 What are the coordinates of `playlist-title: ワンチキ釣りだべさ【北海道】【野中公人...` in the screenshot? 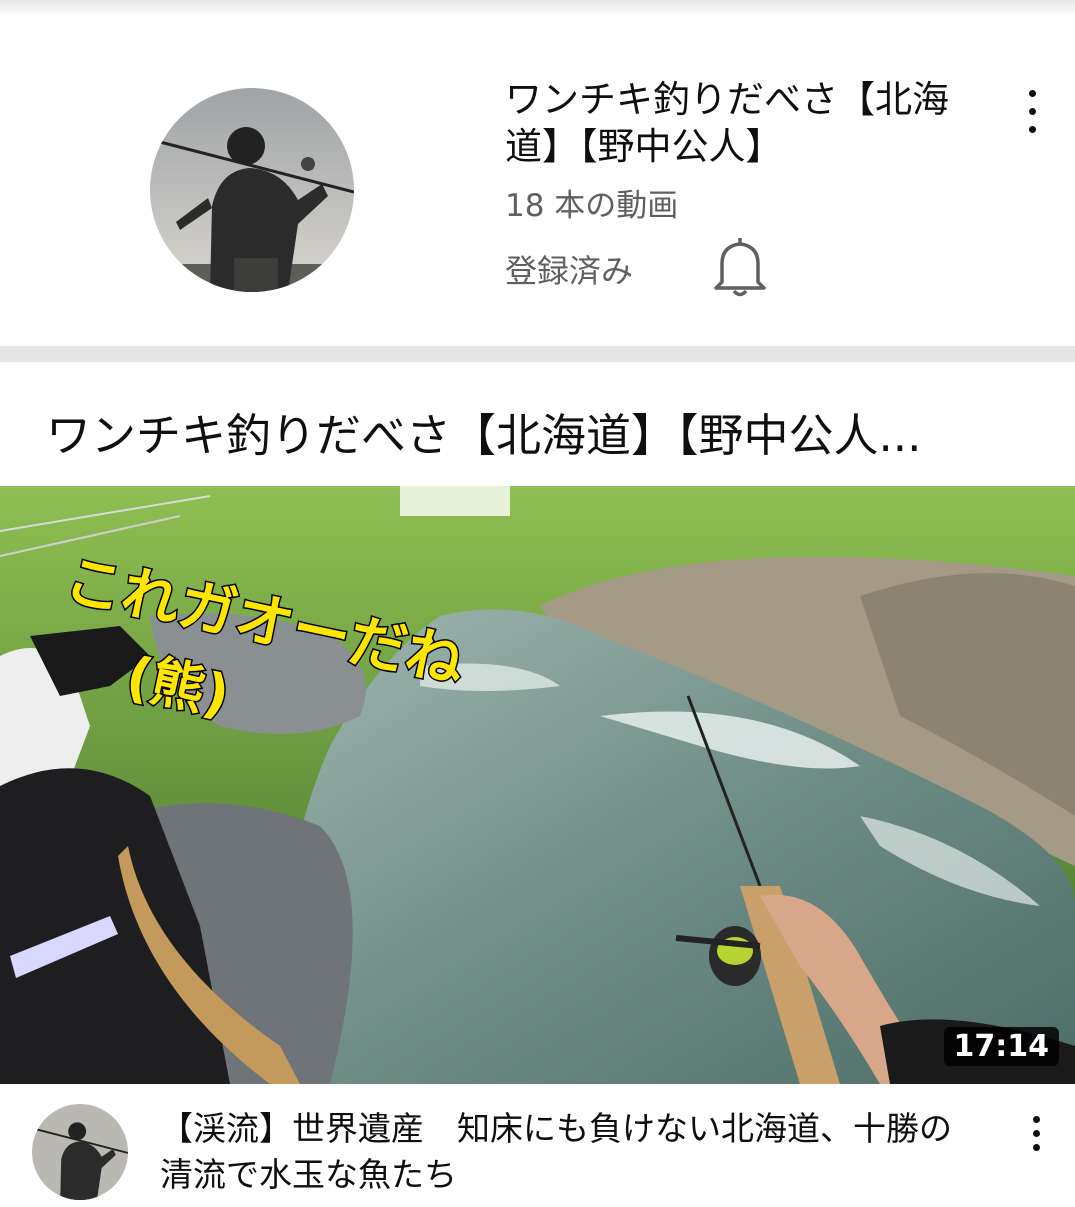 It's located at (546, 436).